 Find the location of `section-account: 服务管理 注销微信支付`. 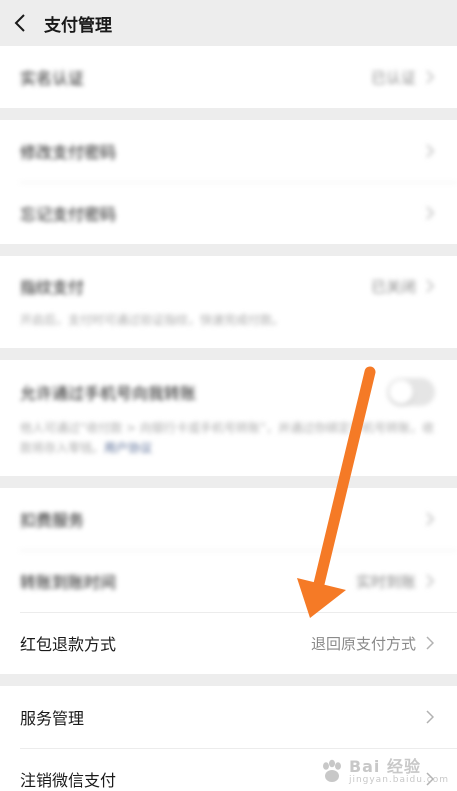

section-account: 服务管理 注销微信支付 is located at coordinates (228, 738).